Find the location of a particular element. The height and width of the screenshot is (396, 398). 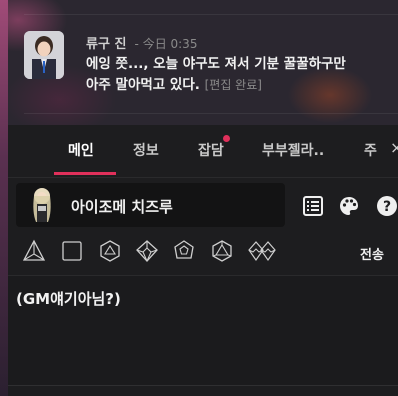

character-name: 아이조메 치즈루 is located at coordinates (122, 207).